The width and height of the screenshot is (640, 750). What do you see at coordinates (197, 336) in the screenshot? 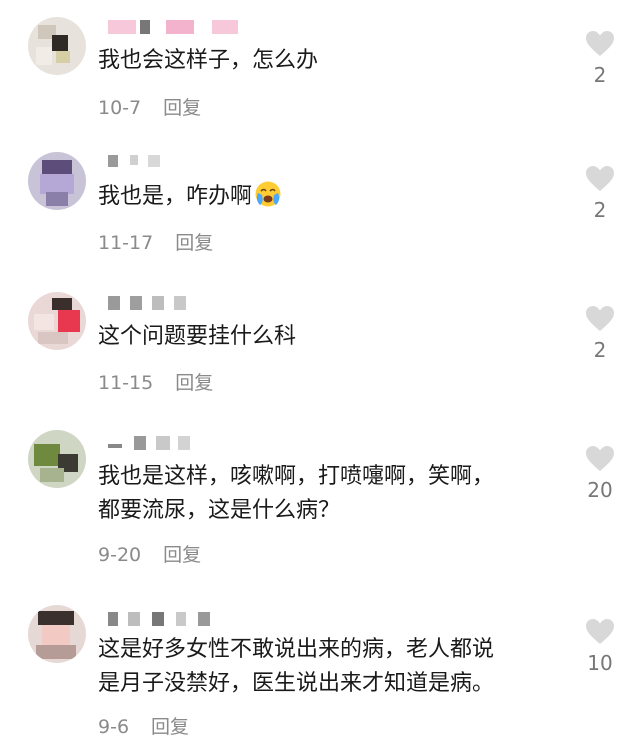
I see `comment-text: 这个问题要挂什么科` at bounding box center [197, 336].